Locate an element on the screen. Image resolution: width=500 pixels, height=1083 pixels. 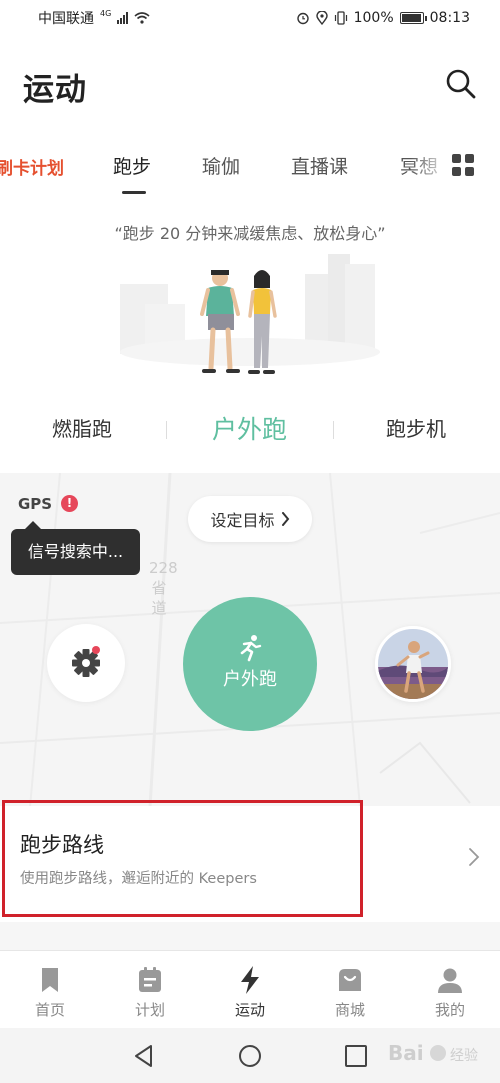
back-icon is located at coordinates (144, 1056).